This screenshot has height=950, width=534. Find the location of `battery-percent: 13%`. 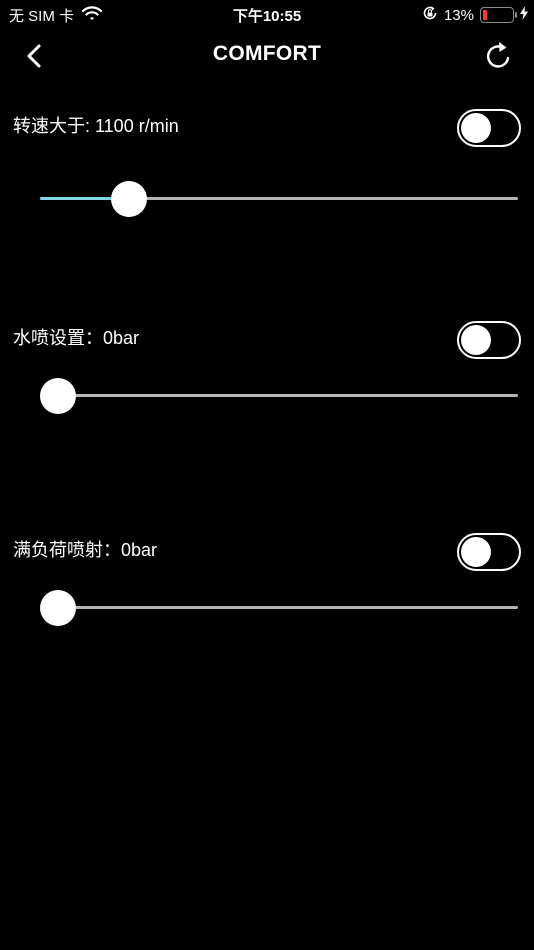

battery-percent: 13% is located at coordinates (458, 15).